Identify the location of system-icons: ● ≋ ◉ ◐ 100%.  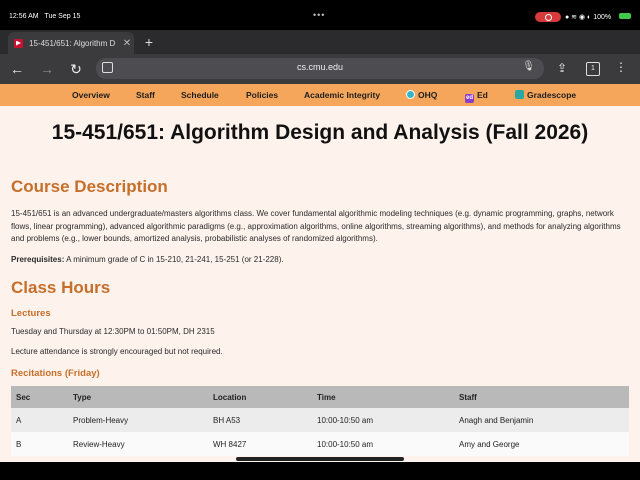
(588, 17).